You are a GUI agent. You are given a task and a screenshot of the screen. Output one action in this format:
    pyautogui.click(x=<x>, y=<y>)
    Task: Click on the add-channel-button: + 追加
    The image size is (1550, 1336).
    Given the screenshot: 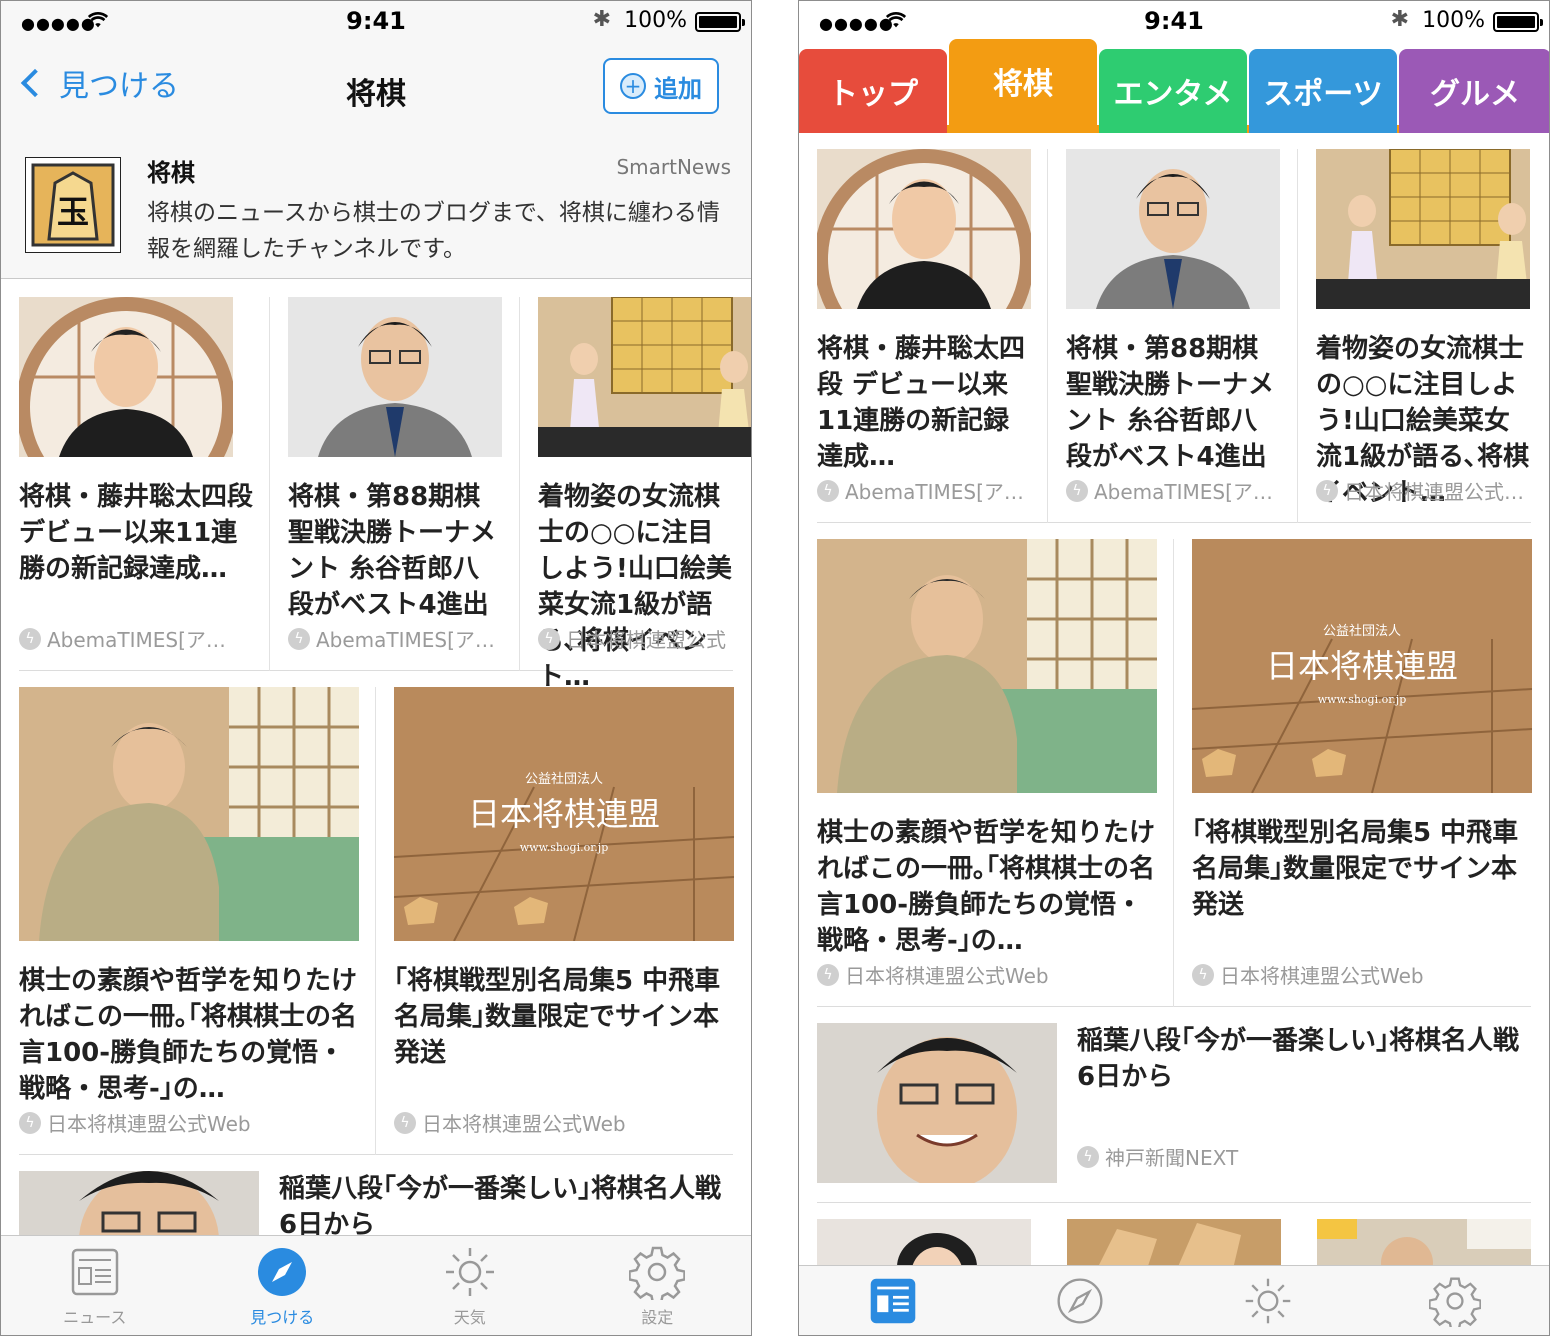 What is the action you would take?
    pyautogui.click(x=661, y=86)
    